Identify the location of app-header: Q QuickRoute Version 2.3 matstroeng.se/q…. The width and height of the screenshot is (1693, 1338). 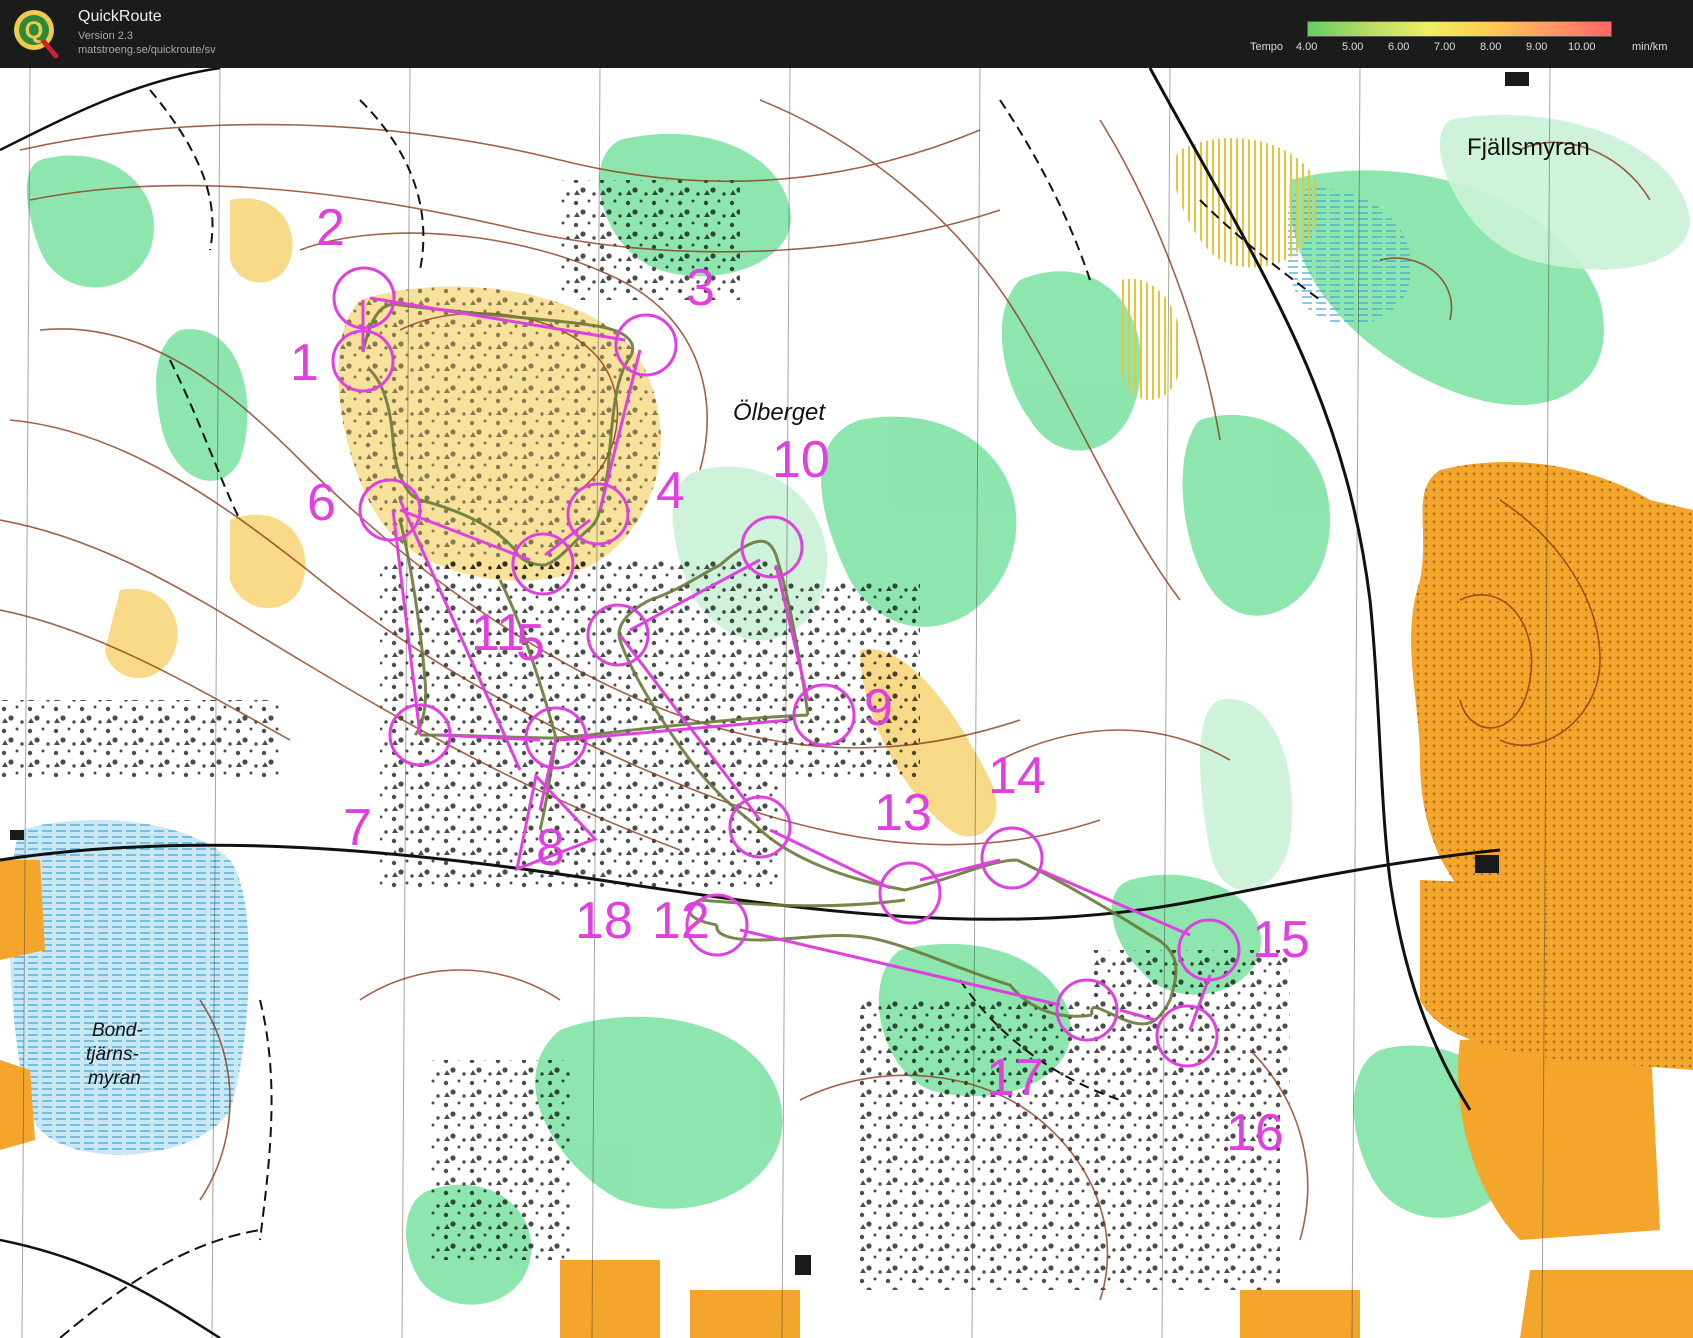
(846, 34).